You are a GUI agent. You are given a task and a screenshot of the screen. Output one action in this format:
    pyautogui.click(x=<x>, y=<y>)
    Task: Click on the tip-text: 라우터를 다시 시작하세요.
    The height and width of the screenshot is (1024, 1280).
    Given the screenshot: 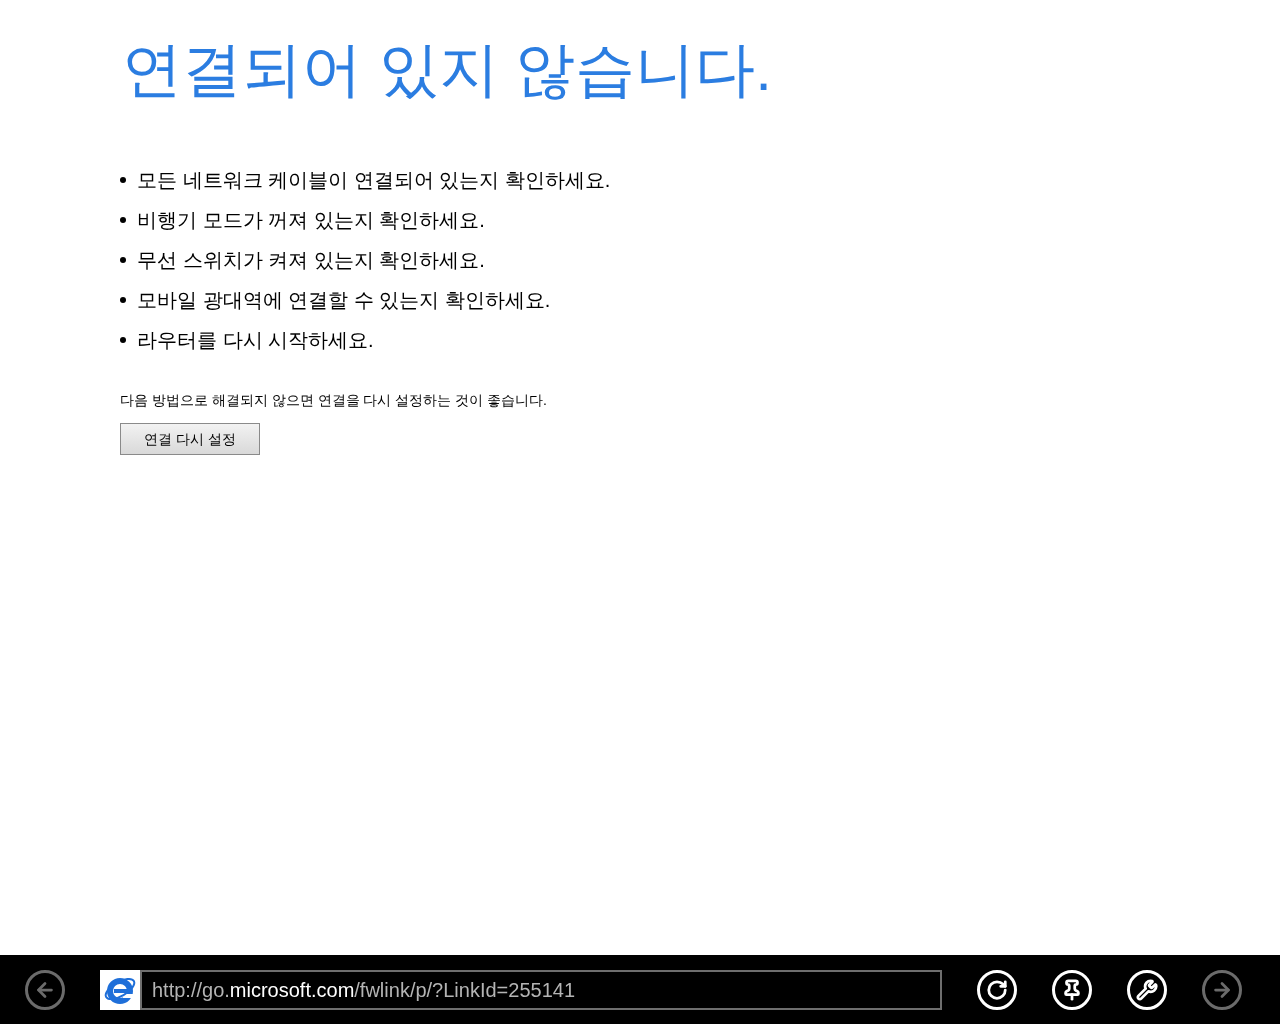 What is the action you would take?
    pyautogui.click(x=255, y=340)
    